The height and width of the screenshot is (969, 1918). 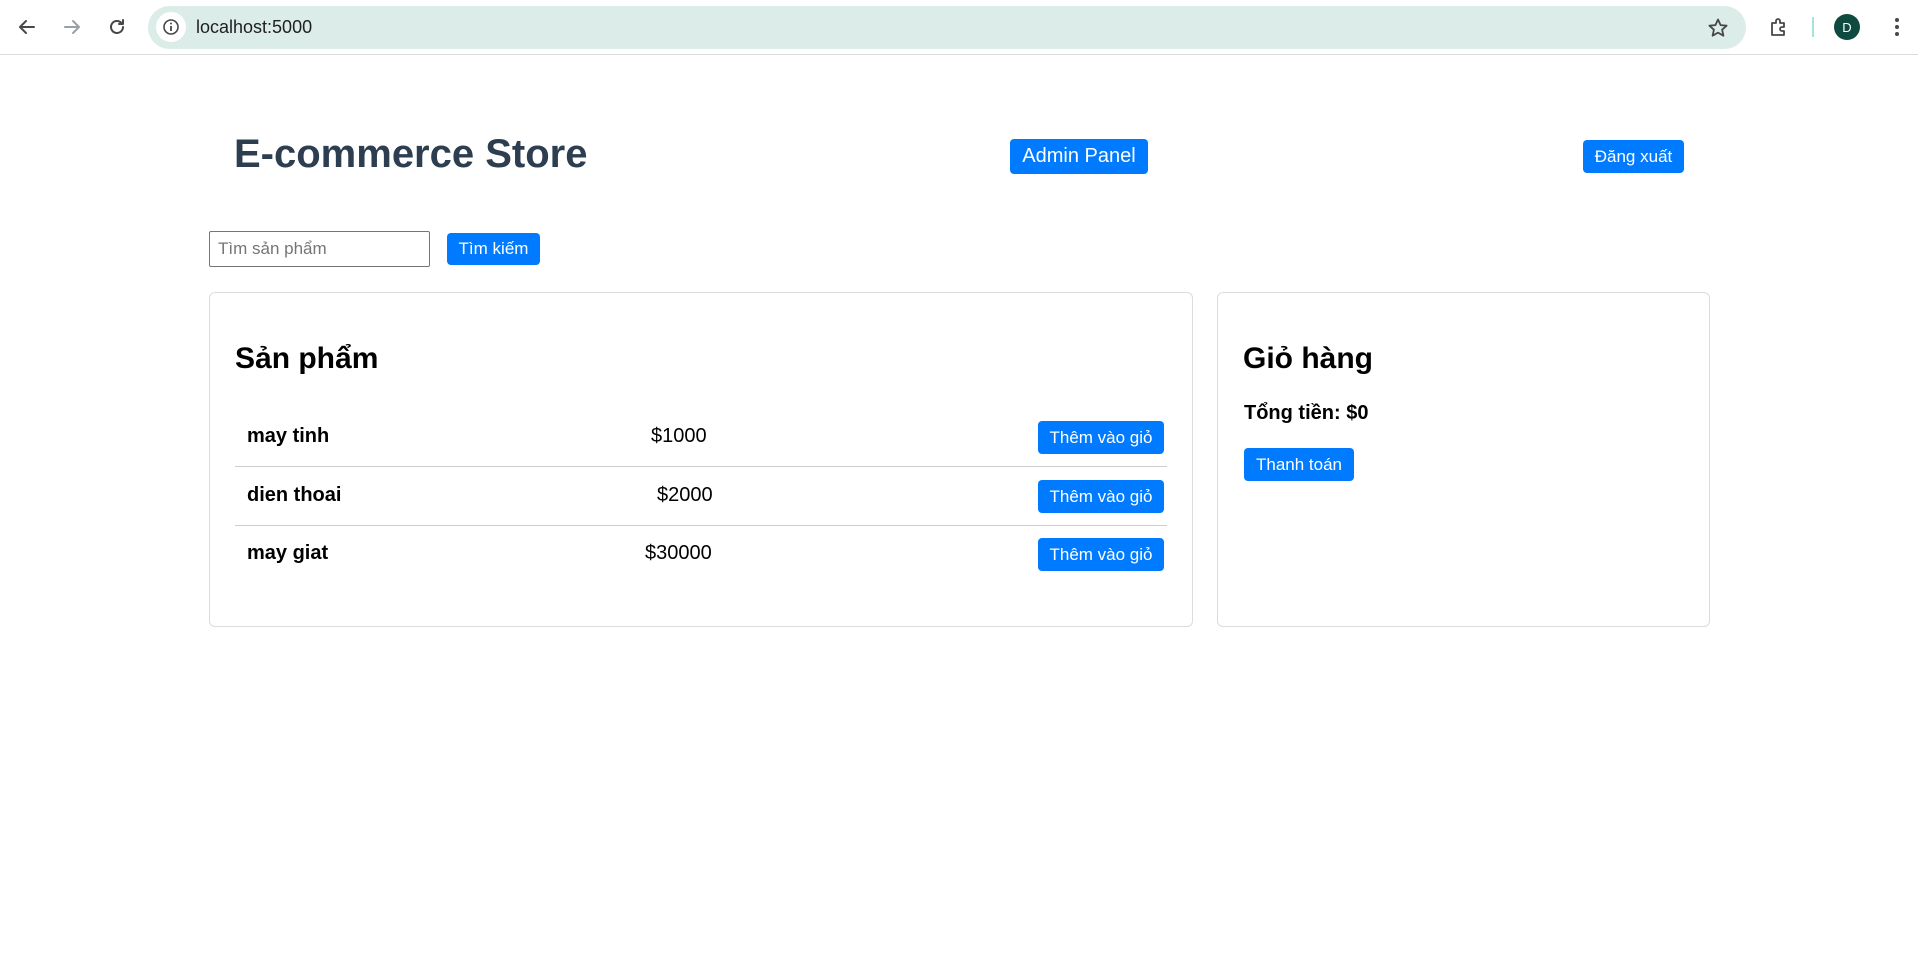 I want to click on page-title: E-commerce Store, so click(x=411, y=154).